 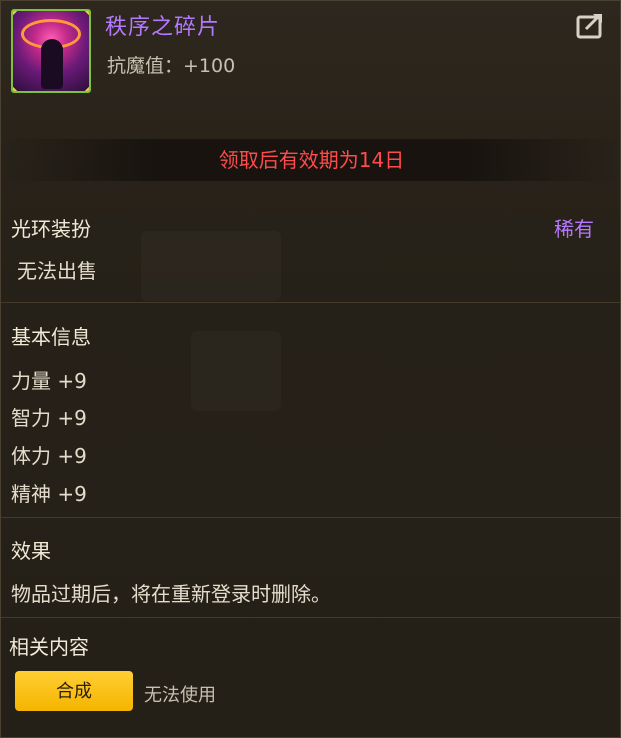 I want to click on usage-status: 无法使用, so click(x=180, y=695).